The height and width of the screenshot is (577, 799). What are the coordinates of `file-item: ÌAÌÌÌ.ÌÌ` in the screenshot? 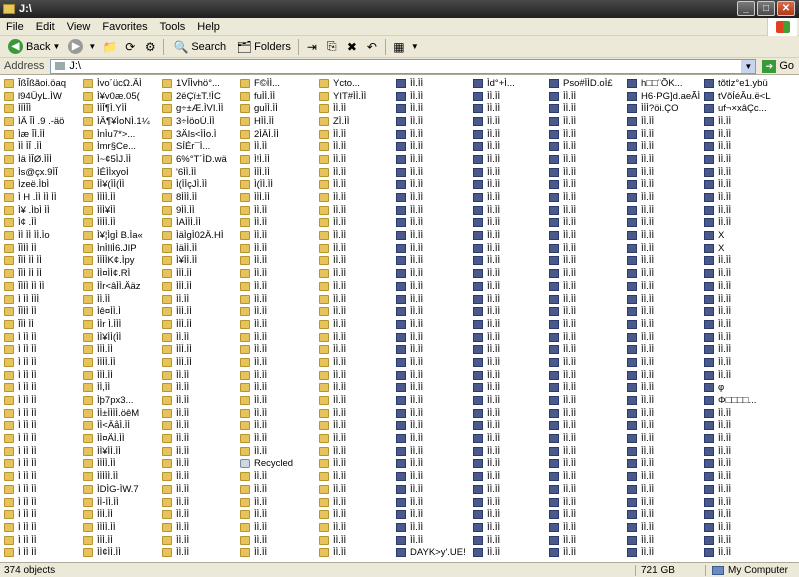 It's located at (201, 223).